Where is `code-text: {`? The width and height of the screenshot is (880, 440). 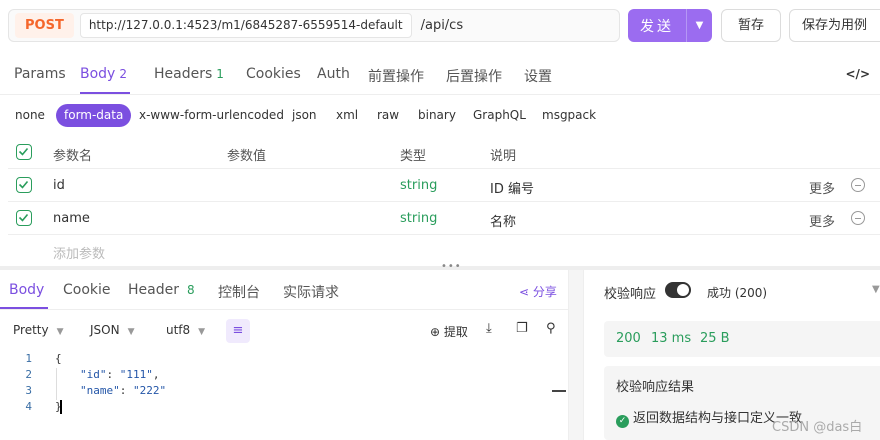 code-text: { is located at coordinates (58, 358).